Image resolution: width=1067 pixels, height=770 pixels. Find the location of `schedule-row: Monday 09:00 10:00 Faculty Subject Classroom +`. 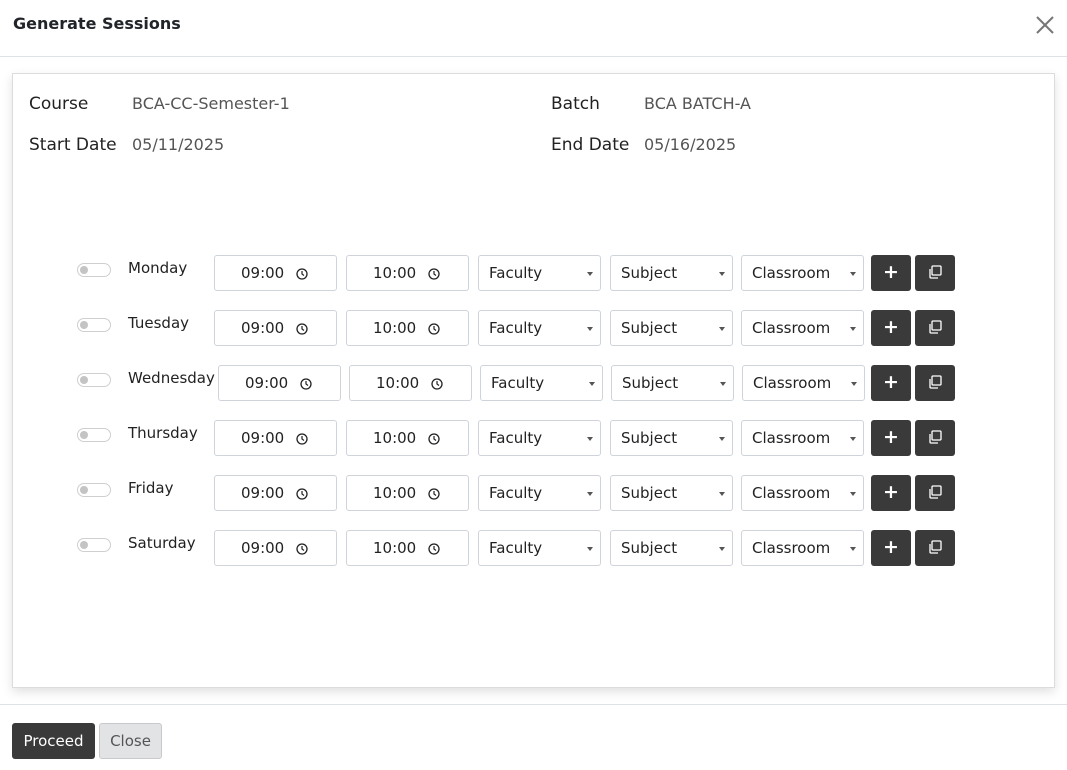

schedule-row: Monday 09:00 10:00 Faculty Subject Classroom + is located at coordinates (534, 273).